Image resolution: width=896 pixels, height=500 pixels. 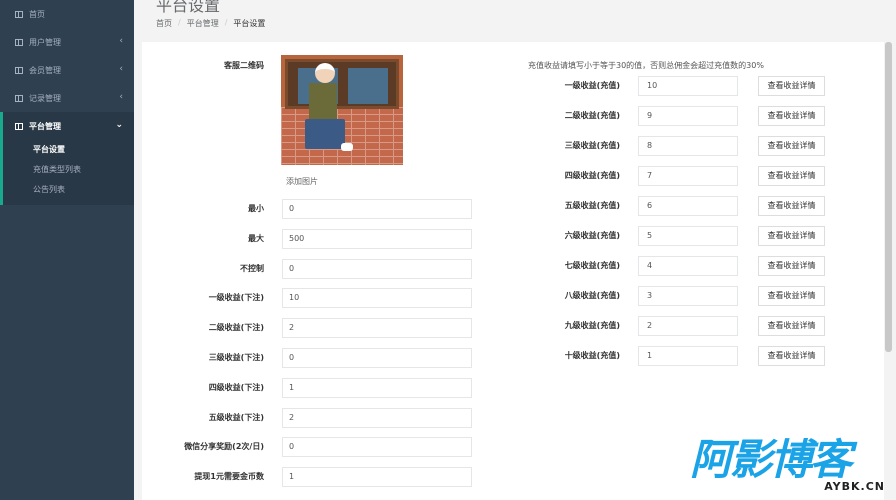 What do you see at coordinates (771, 459) in the screenshot?
I see `watermark-cn-text: 阿影博客` at bounding box center [771, 459].